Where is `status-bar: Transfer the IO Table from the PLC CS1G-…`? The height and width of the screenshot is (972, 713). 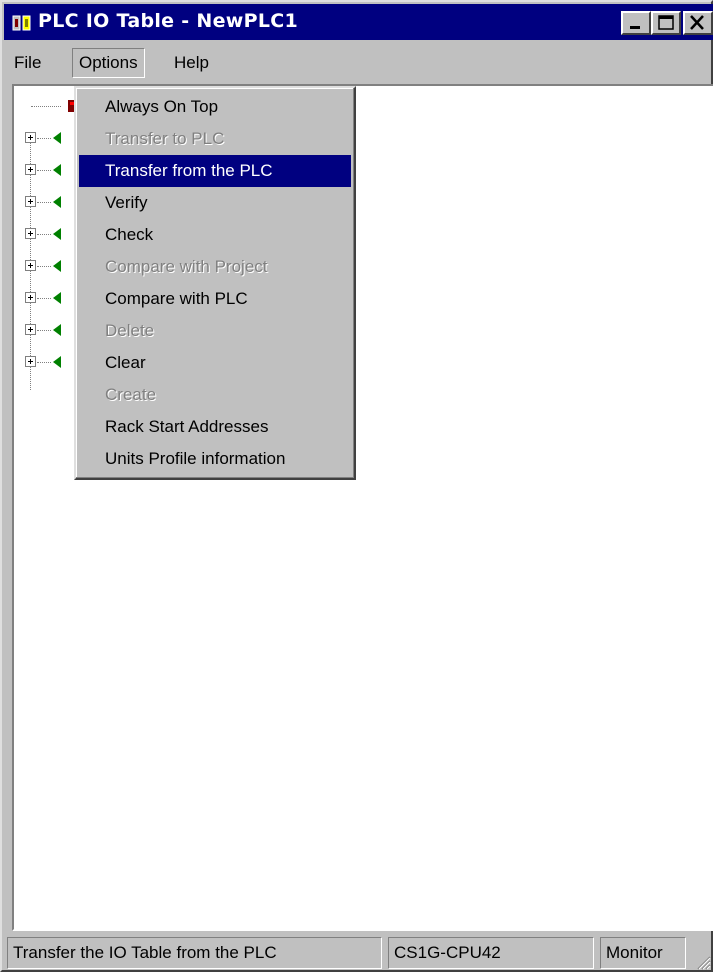 status-bar: Transfer the IO Table from the PLC CS1G-… is located at coordinates (358, 953).